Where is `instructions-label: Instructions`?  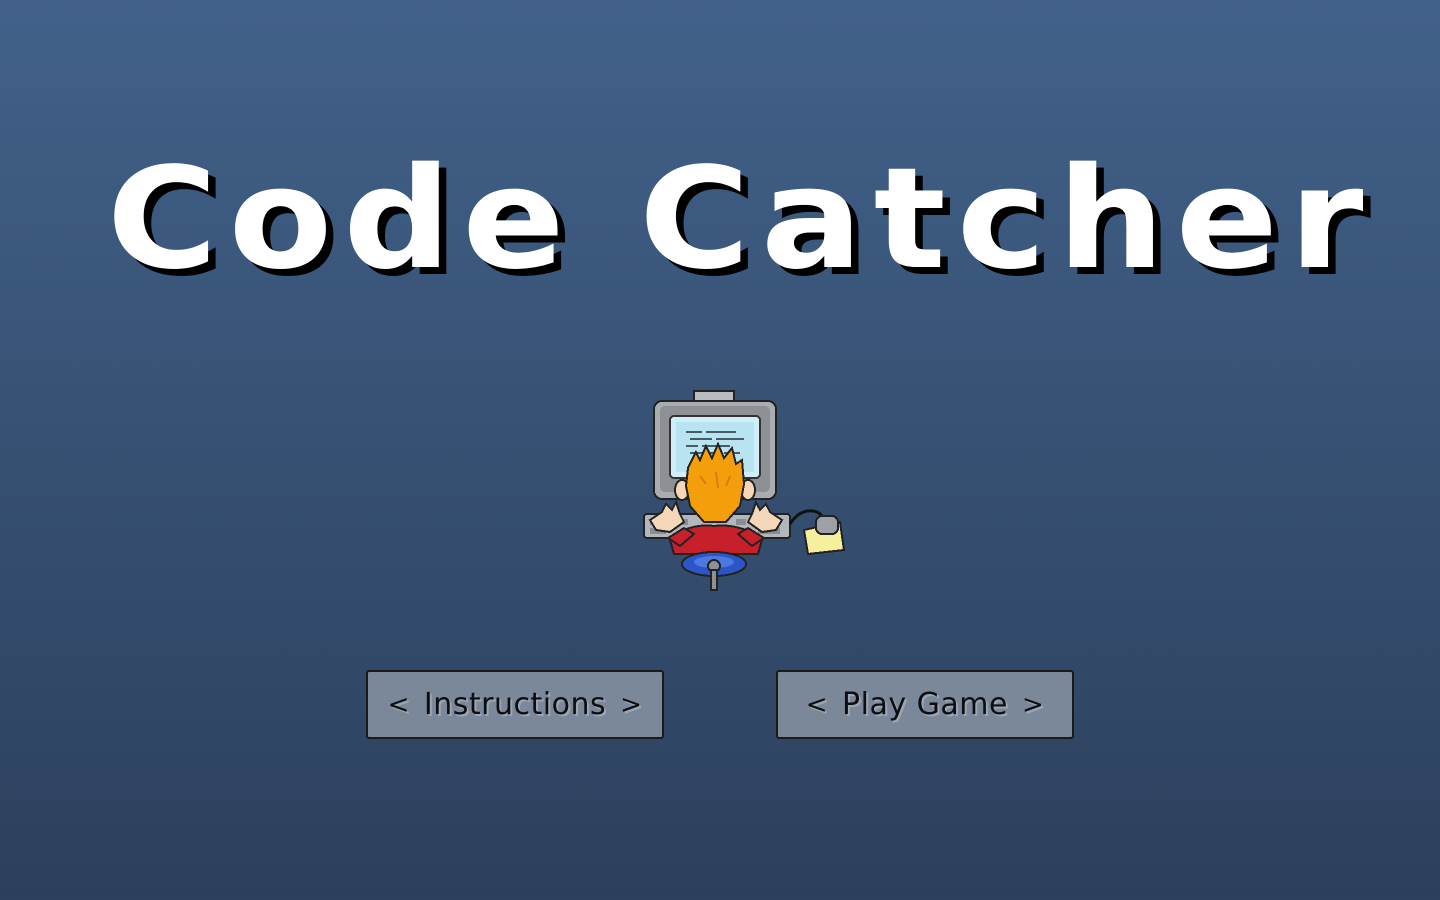 instructions-label: Instructions is located at coordinates (515, 704).